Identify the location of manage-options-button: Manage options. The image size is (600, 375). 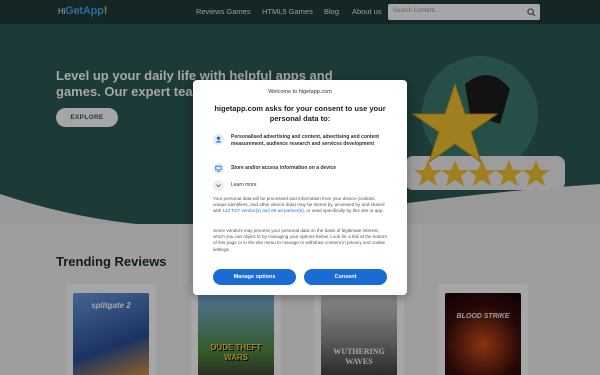
(254, 277).